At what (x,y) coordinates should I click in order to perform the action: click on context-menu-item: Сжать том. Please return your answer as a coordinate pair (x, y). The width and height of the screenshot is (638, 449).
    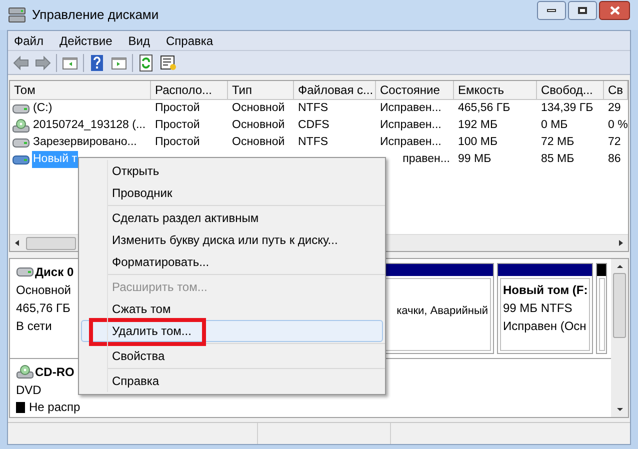
    Looking at the image, I should click on (232, 309).